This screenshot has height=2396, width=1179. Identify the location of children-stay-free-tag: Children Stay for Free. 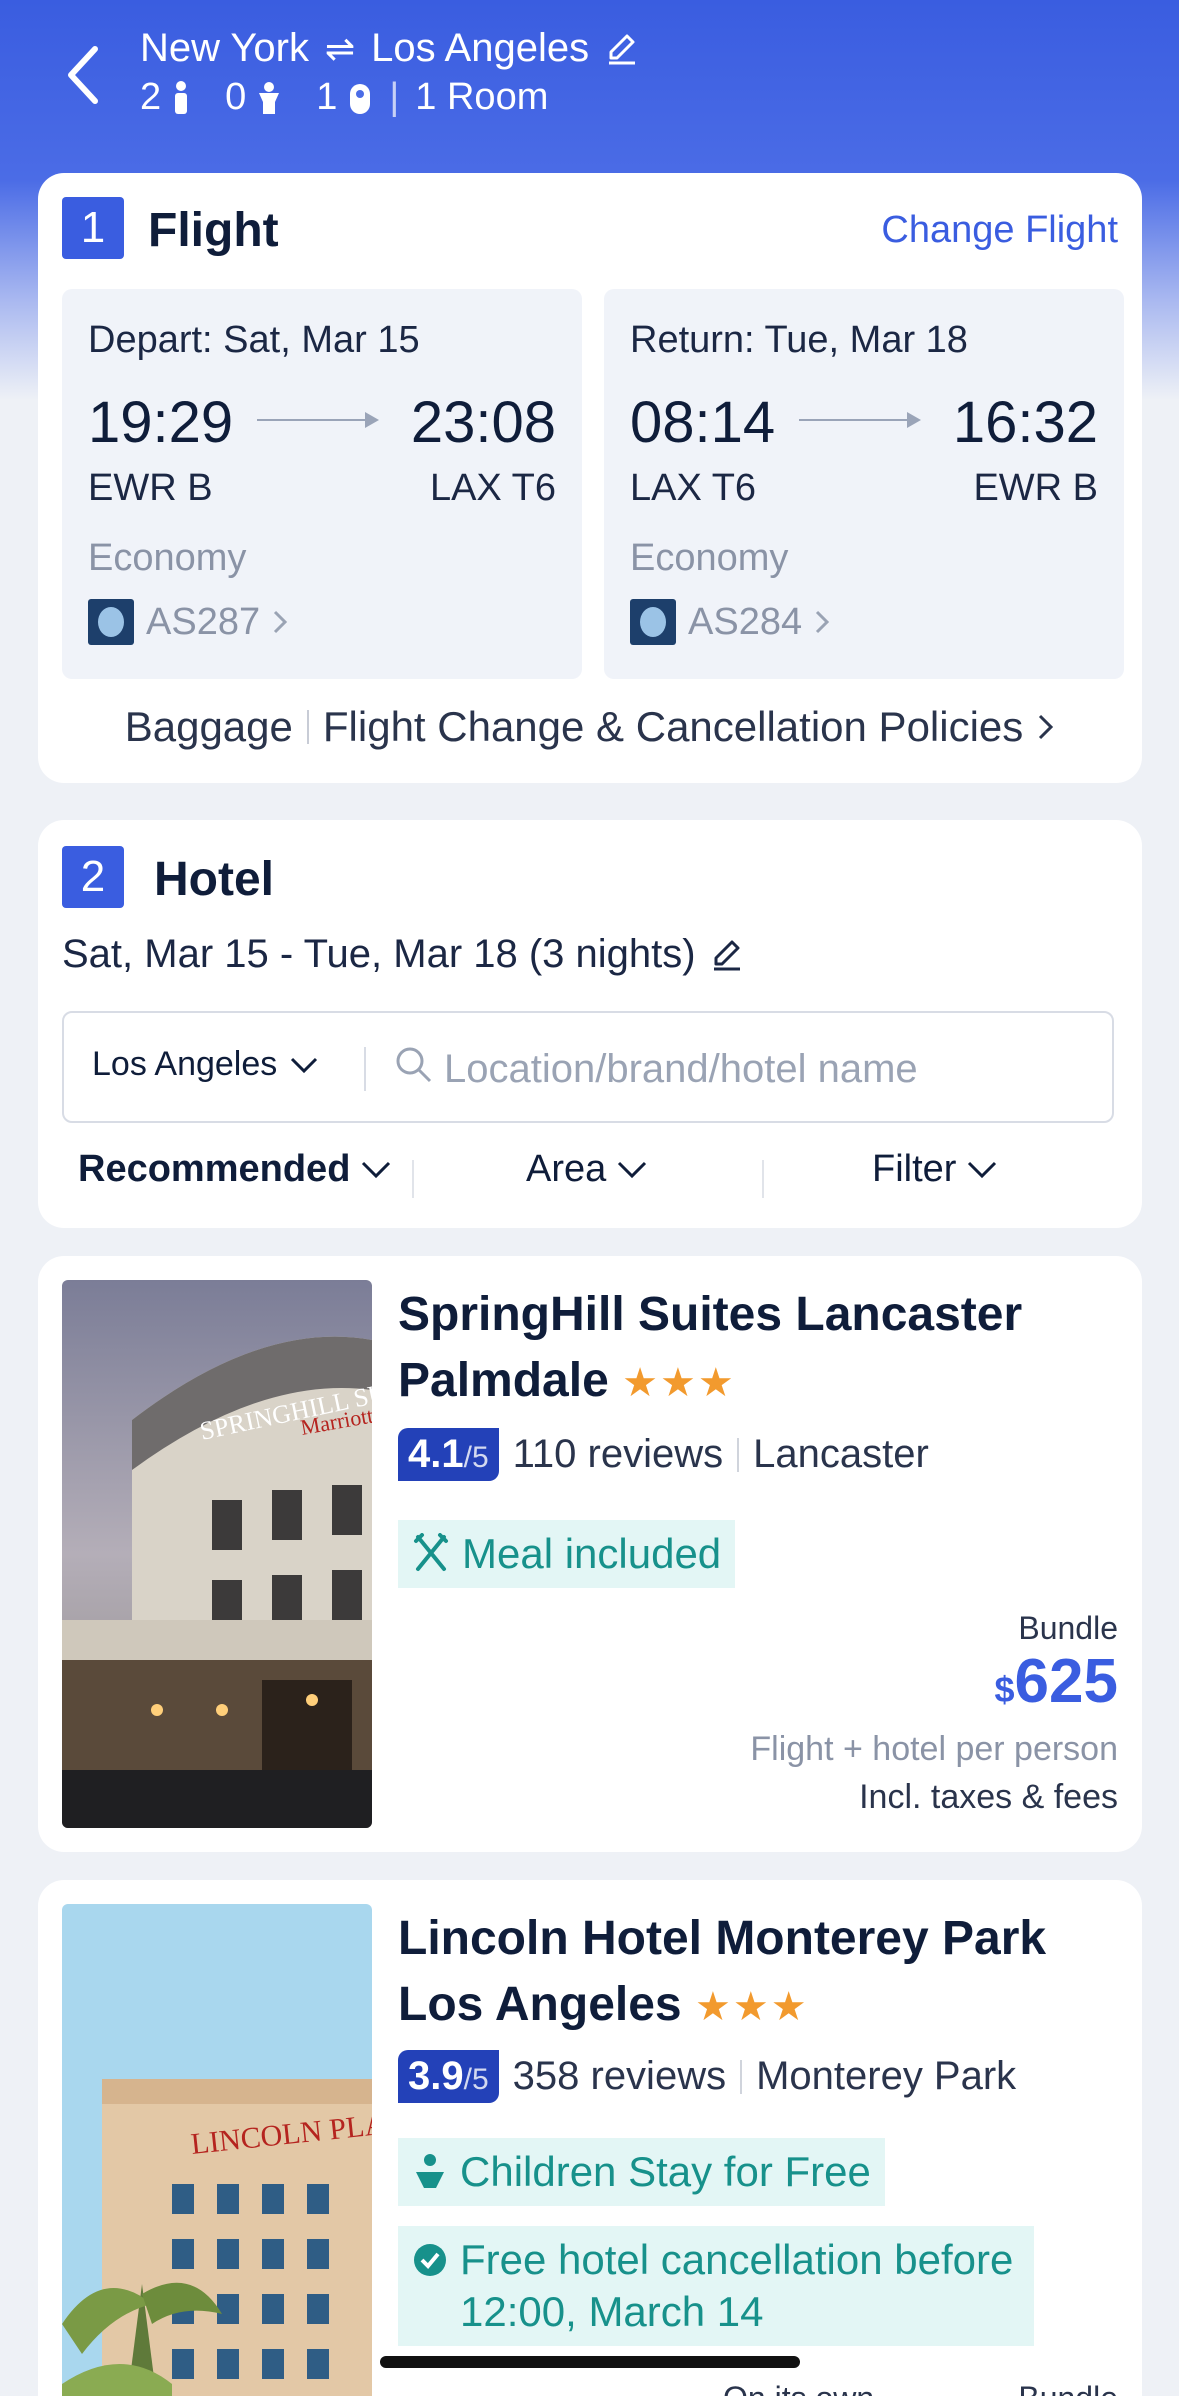
(641, 2172).